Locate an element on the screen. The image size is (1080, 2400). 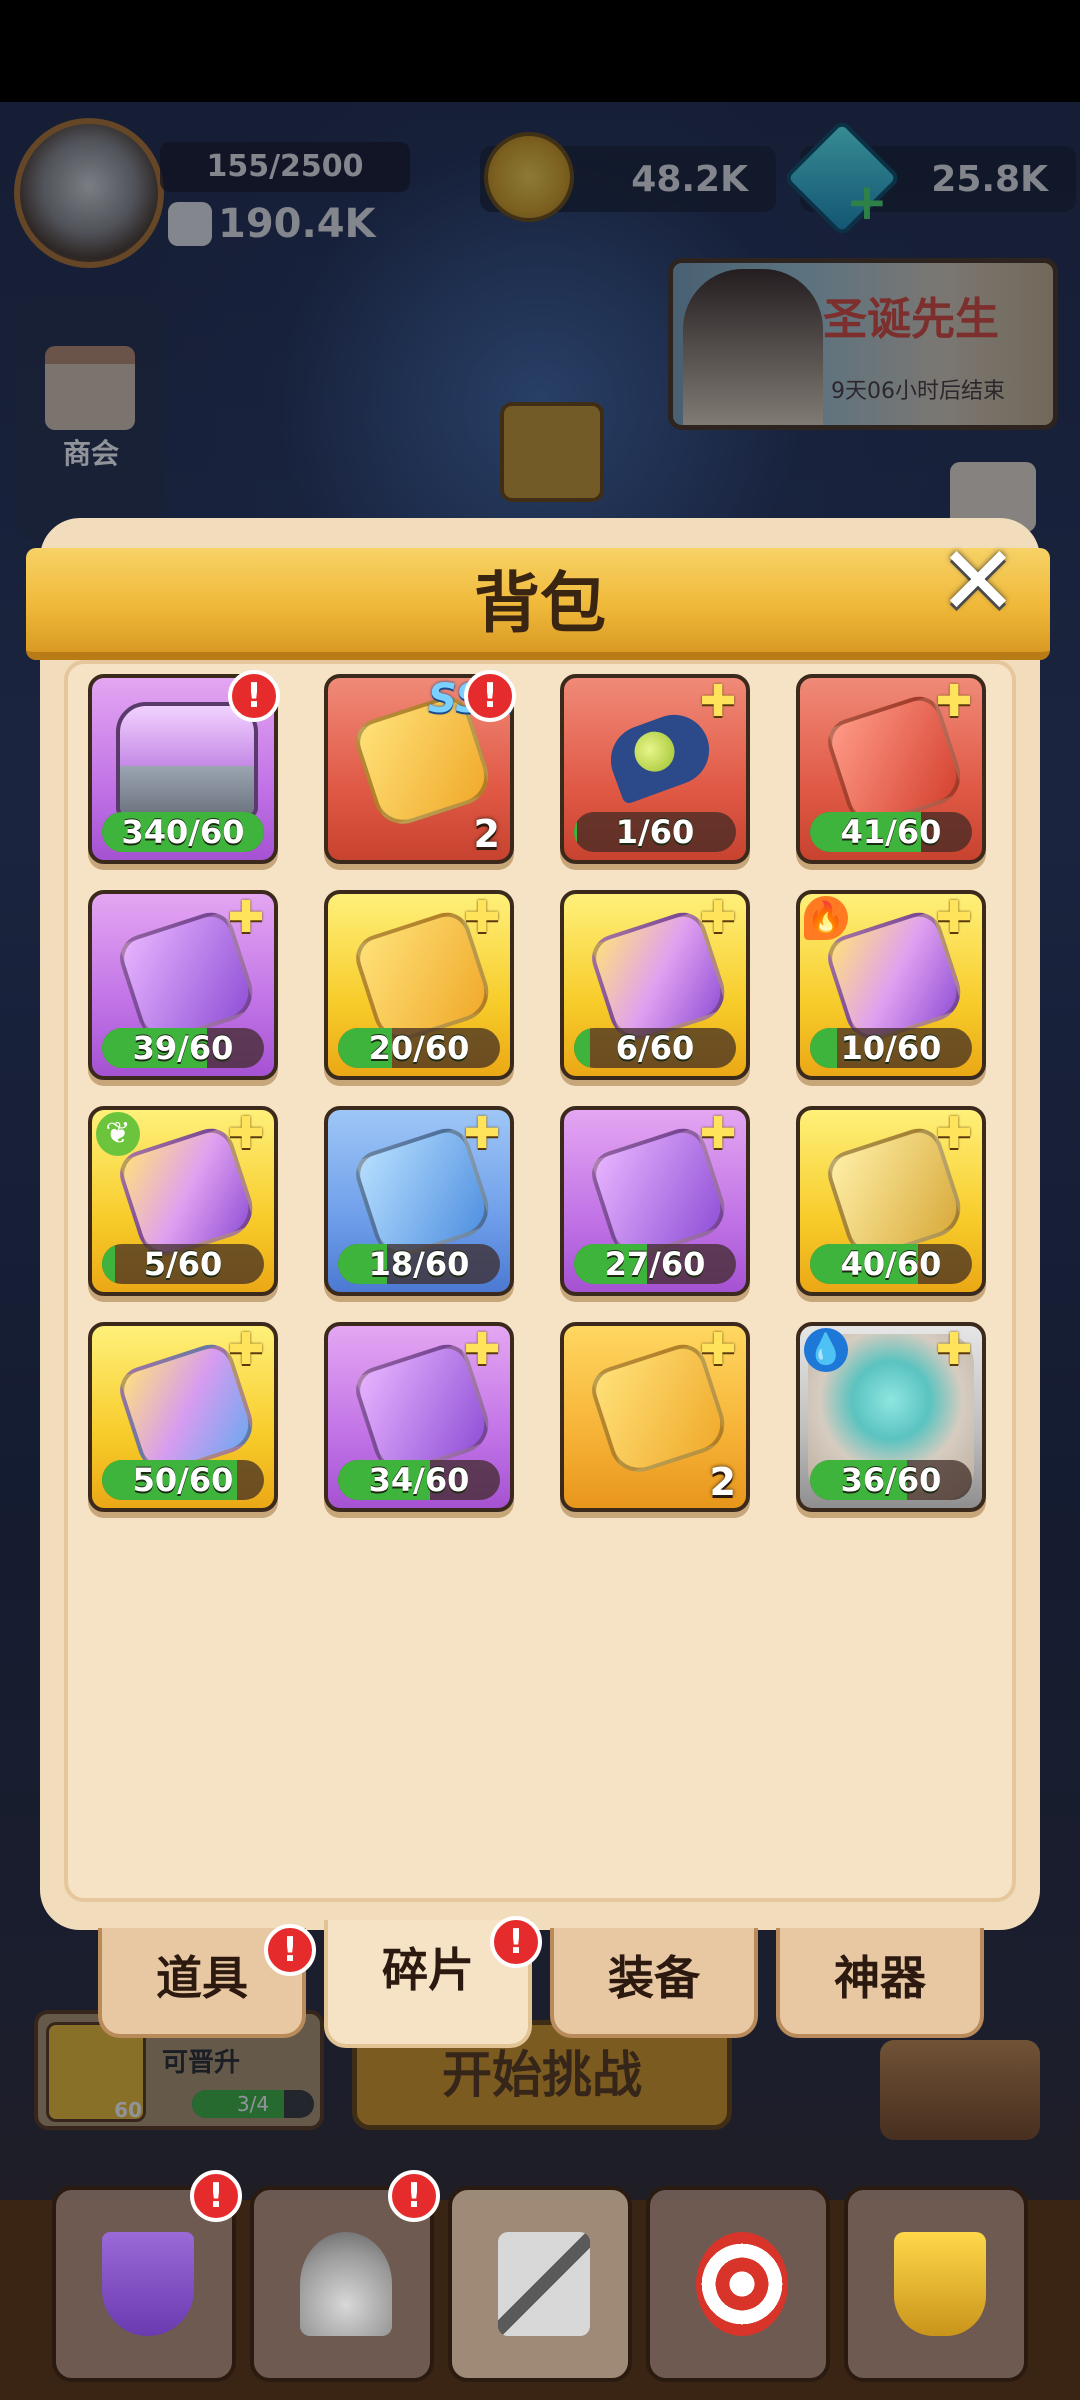
backpack-title: 背包 is located at coordinates (540, 603).